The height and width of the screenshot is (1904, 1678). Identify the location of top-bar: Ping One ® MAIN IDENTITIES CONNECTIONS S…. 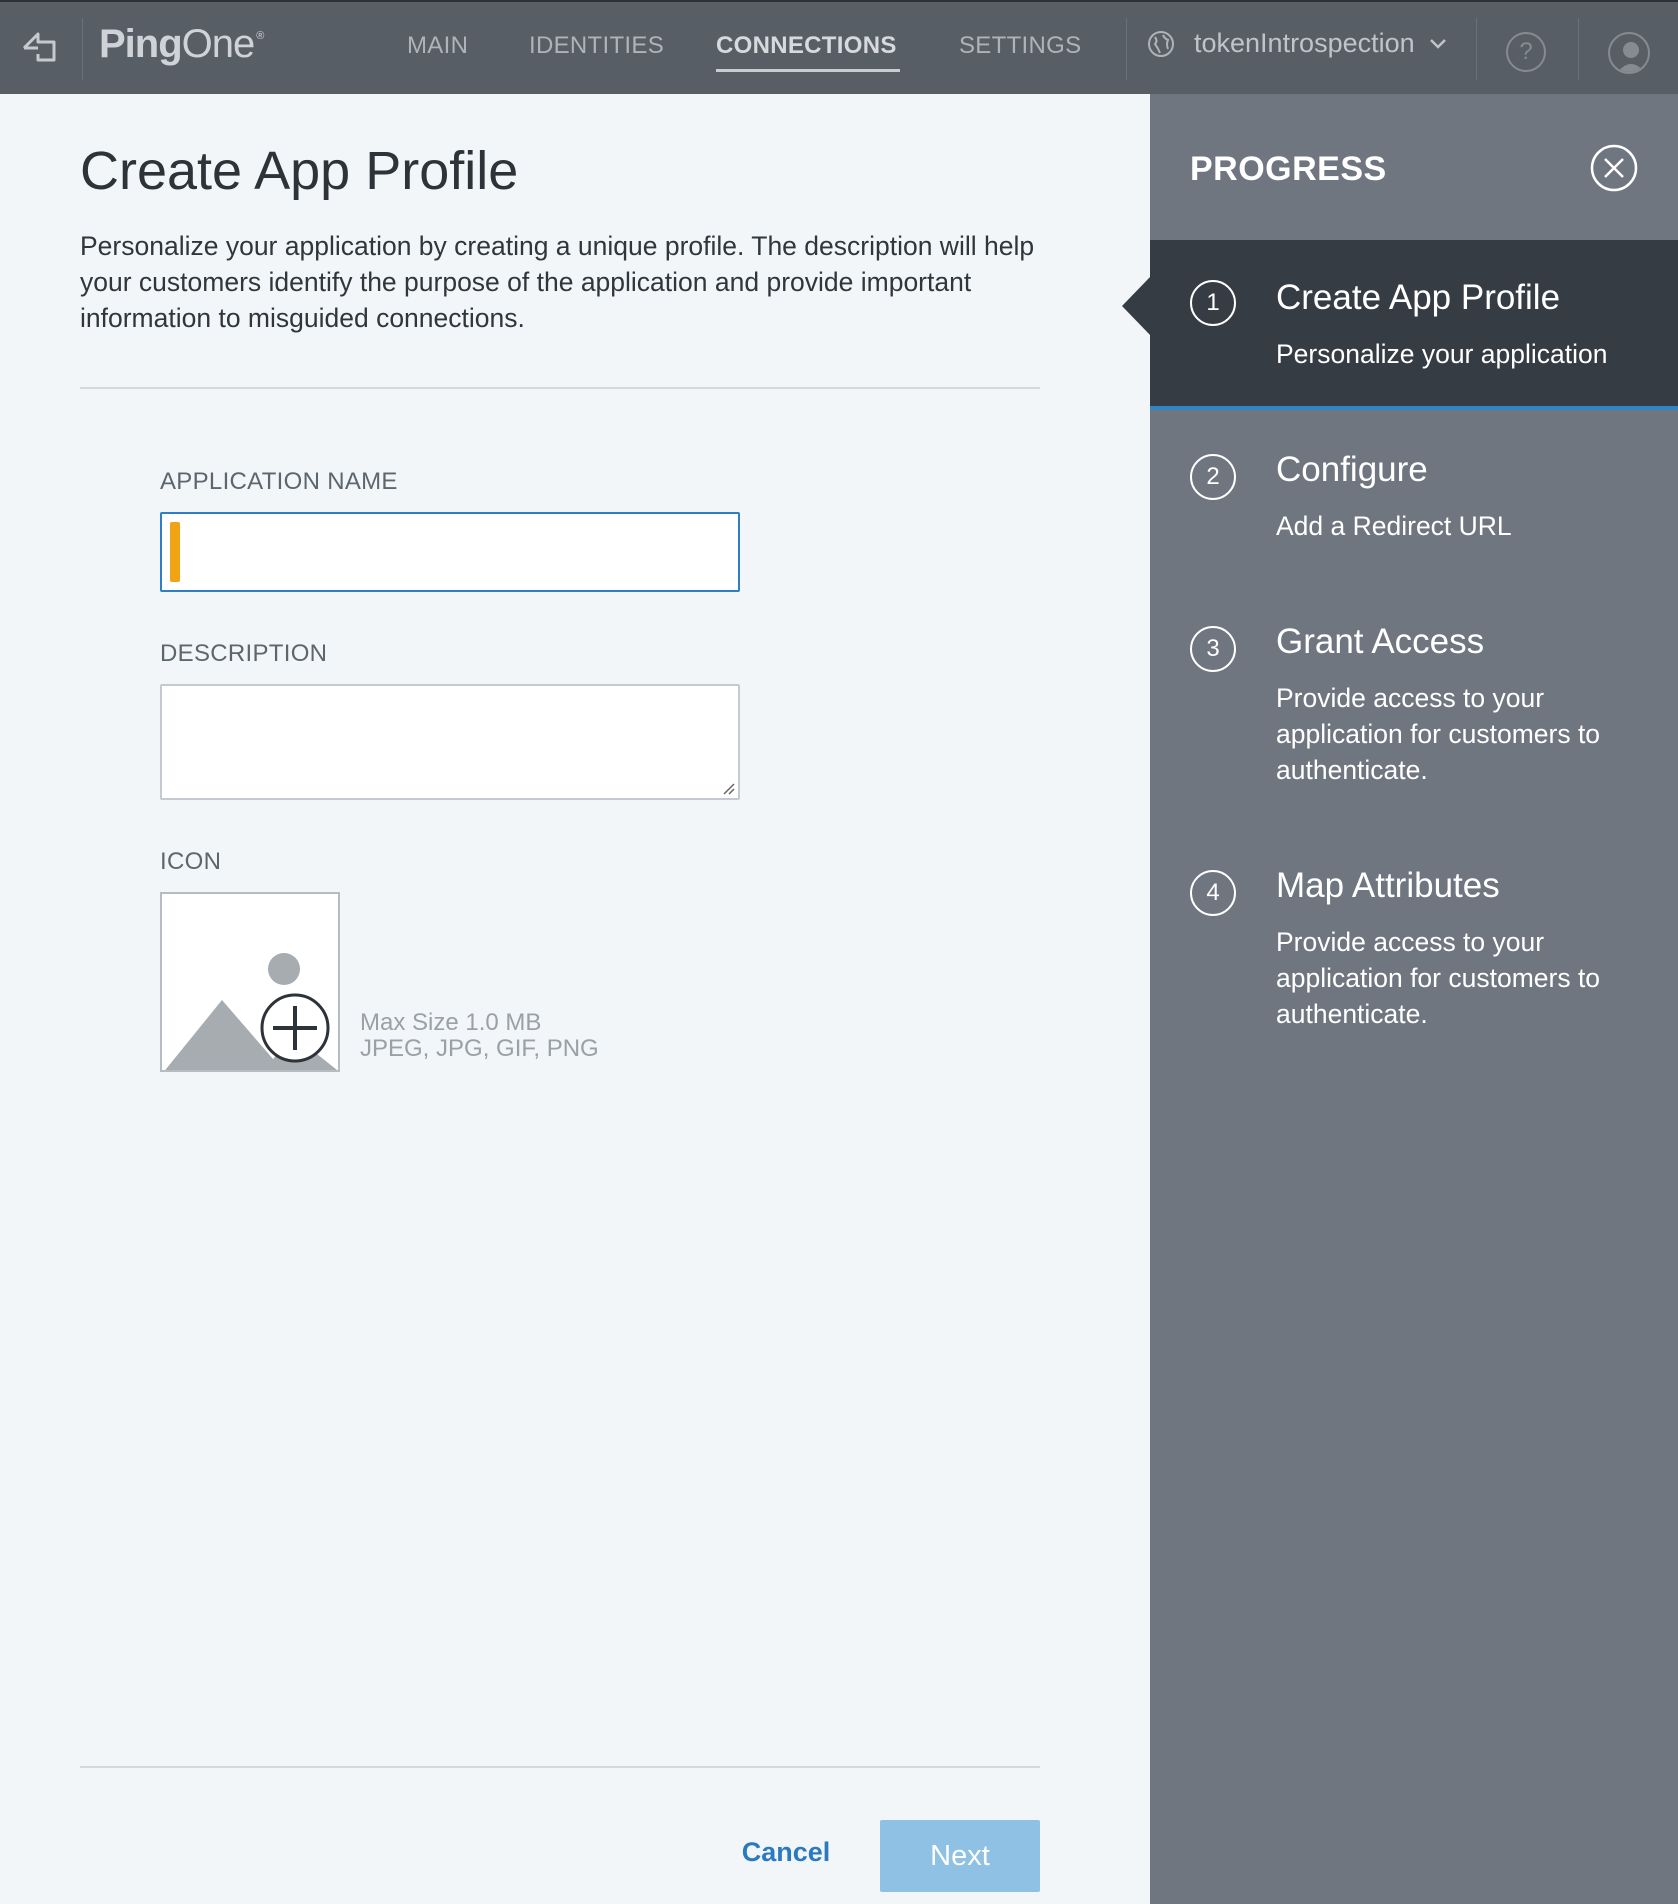
(839, 47).